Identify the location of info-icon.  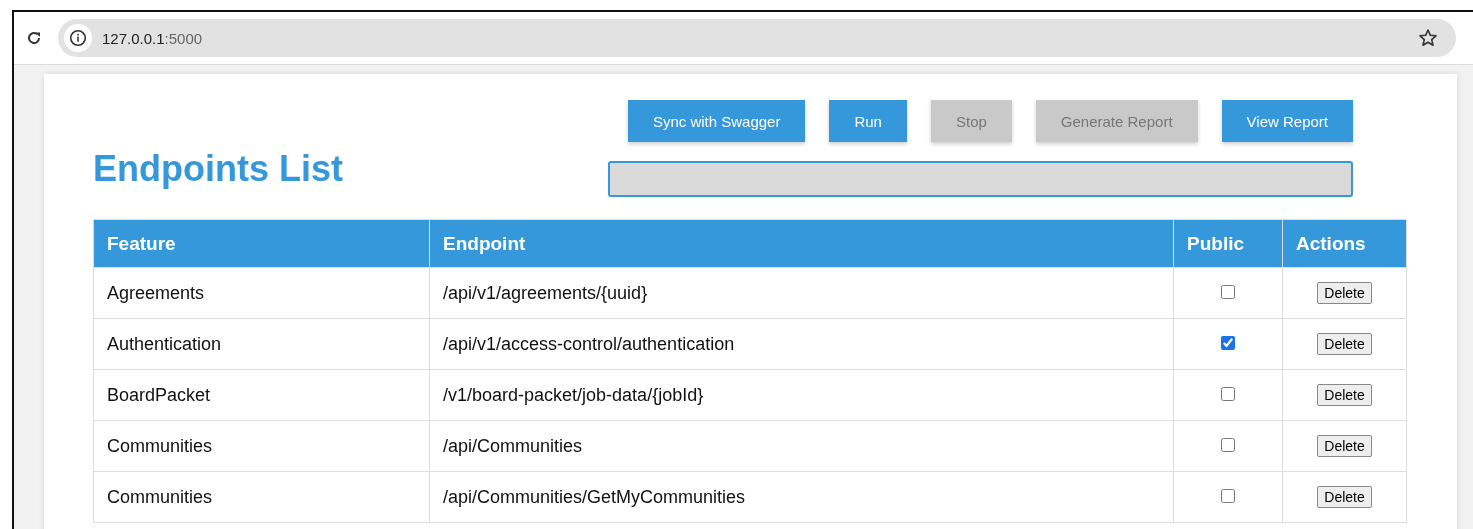
(78, 38).